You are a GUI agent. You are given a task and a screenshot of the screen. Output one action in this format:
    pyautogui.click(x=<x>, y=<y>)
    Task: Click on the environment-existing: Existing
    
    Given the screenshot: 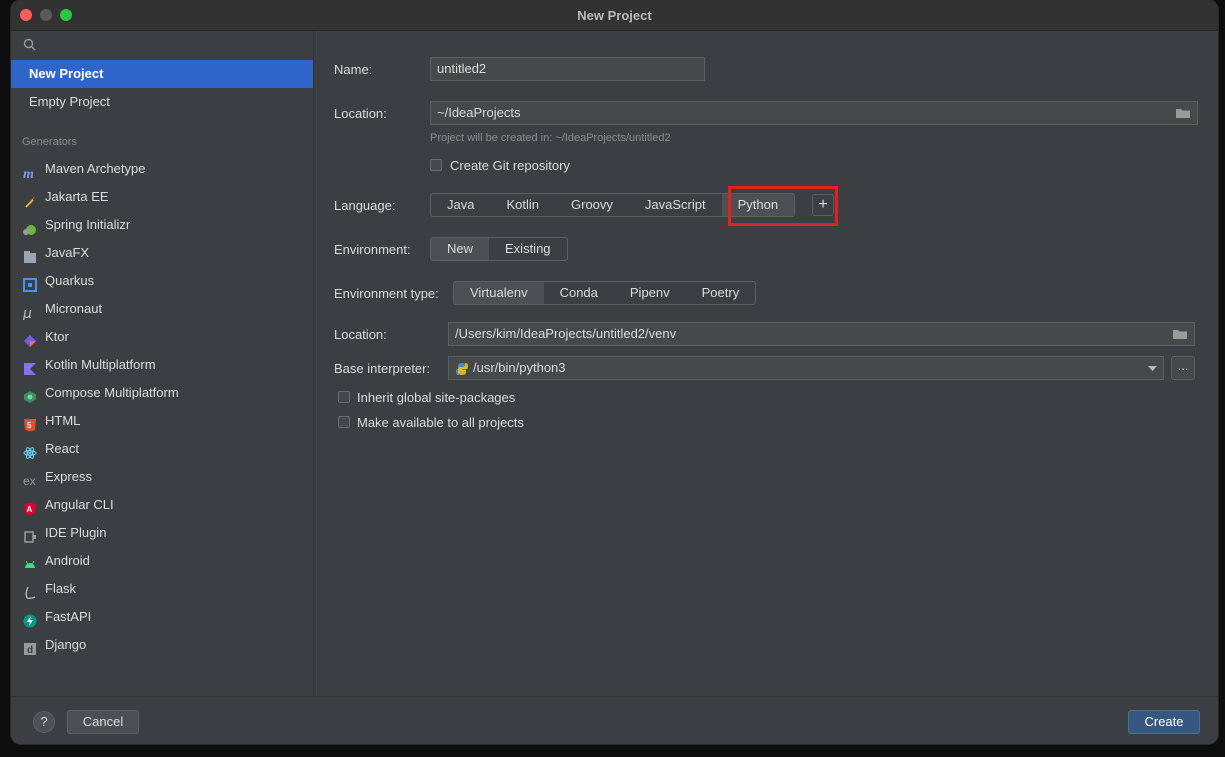 What is the action you would take?
    pyautogui.click(x=528, y=249)
    